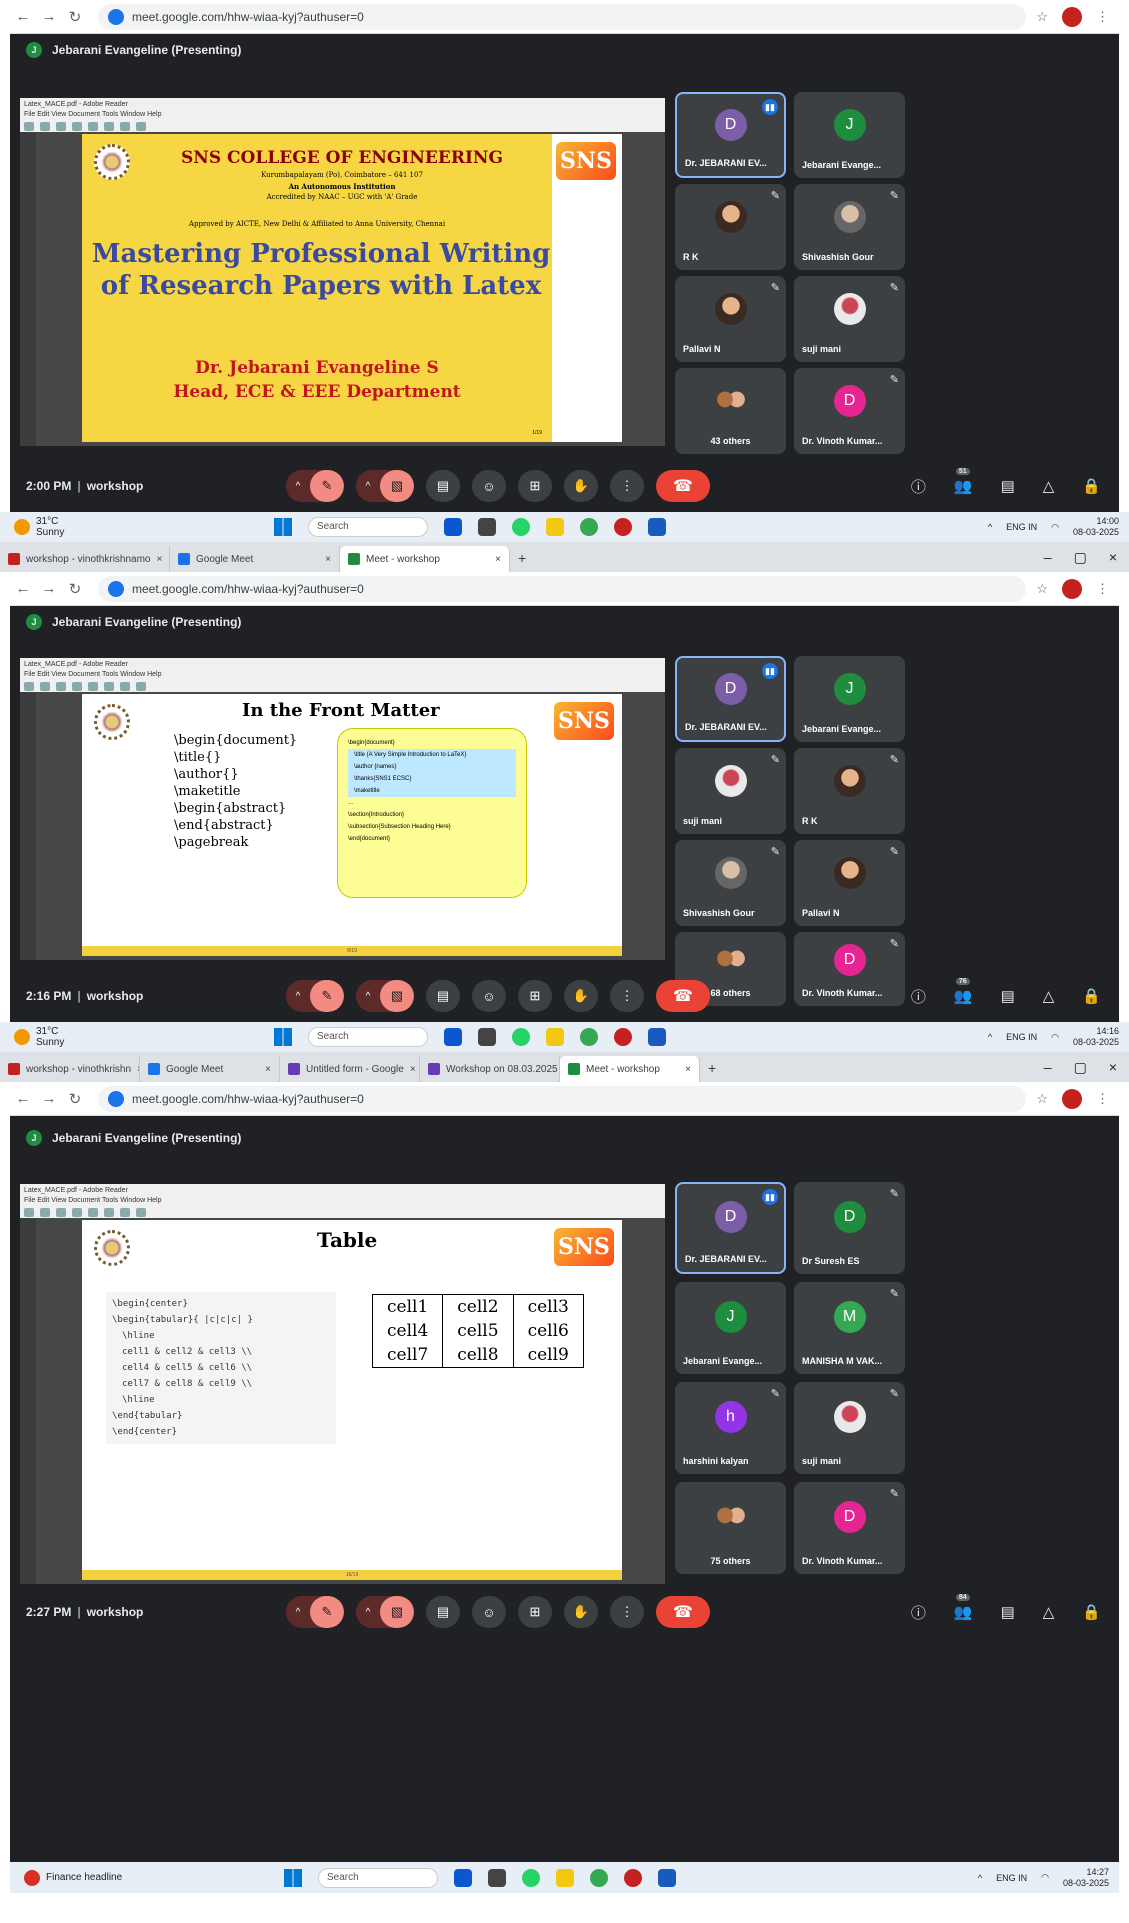 This screenshot has height=1923, width=1129. I want to click on taskbar-search: Search, so click(368, 527).